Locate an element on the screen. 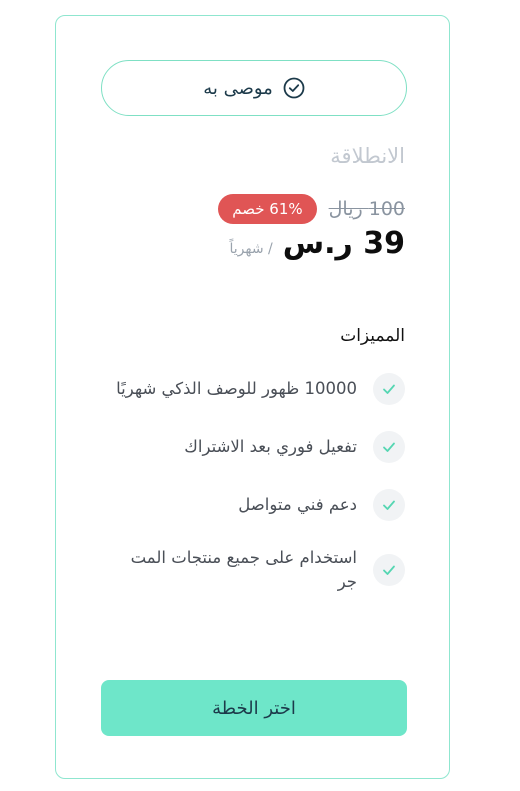 The width and height of the screenshot is (520, 791). feature-item: دعم فني متواصل is located at coordinates (255, 505).